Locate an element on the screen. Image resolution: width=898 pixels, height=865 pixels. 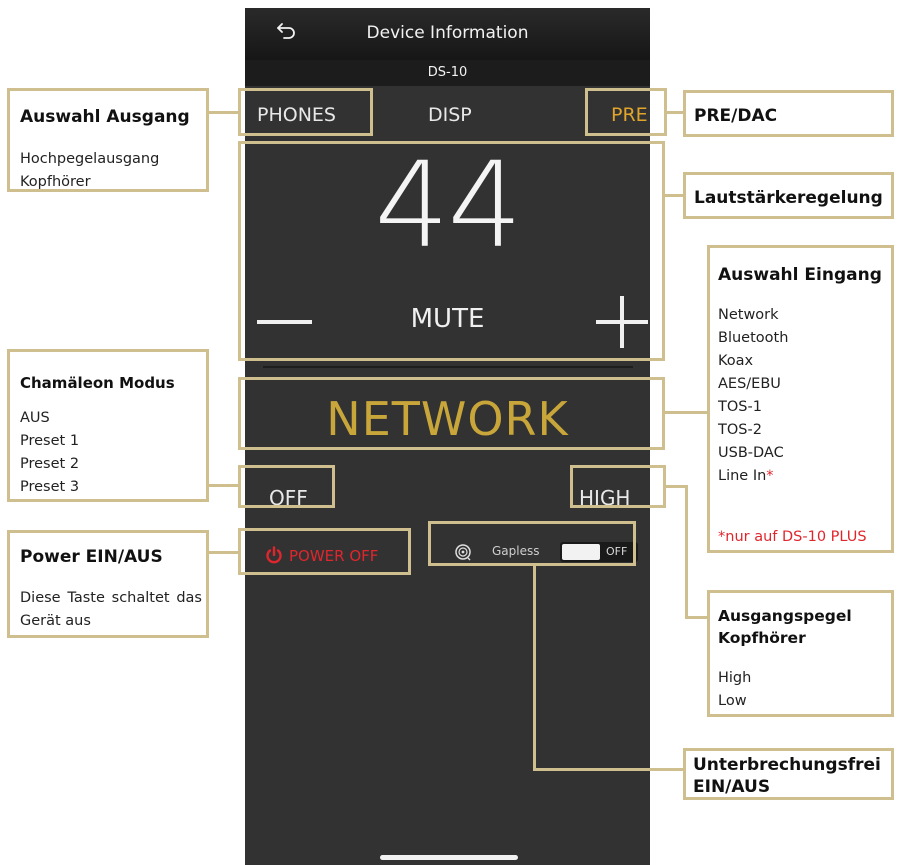
callout-gapless: Unterbrechungsfrei EIN/AUS is located at coordinates (788, 774).